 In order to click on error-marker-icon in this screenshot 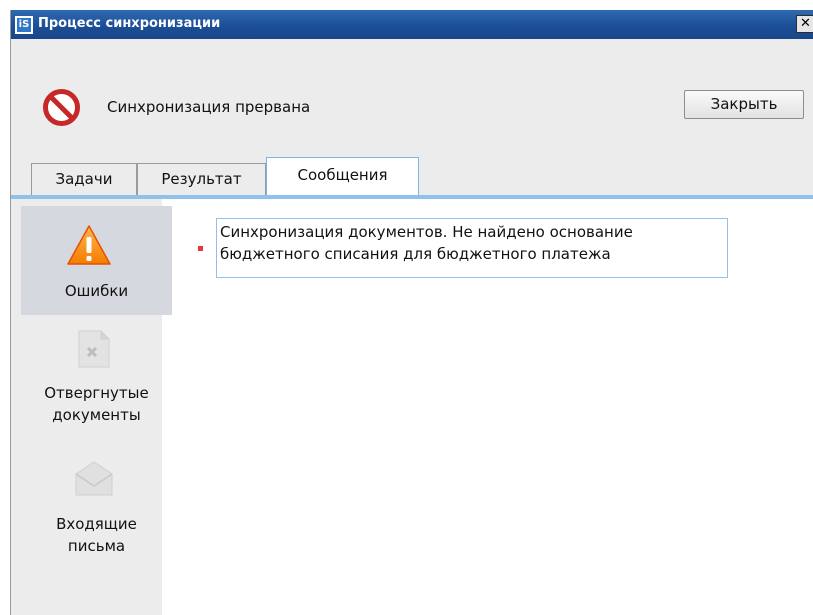, I will do `click(200, 248)`.